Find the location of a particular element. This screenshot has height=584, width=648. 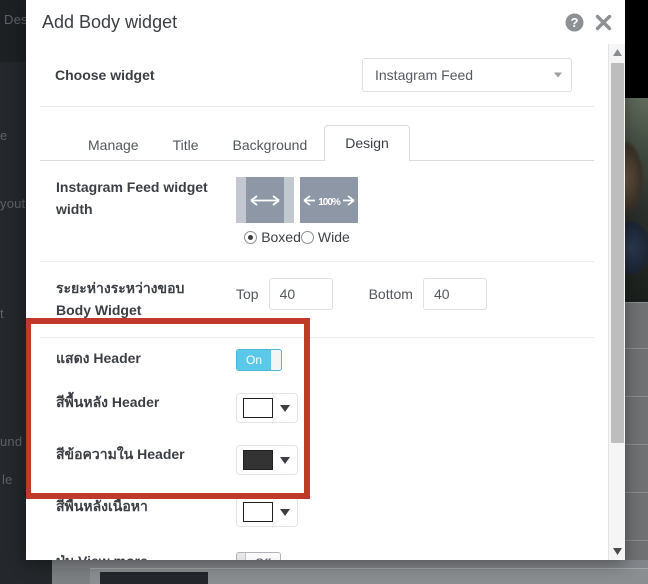

widget-select-wrapper: Instagram Feed is located at coordinates (467, 75).